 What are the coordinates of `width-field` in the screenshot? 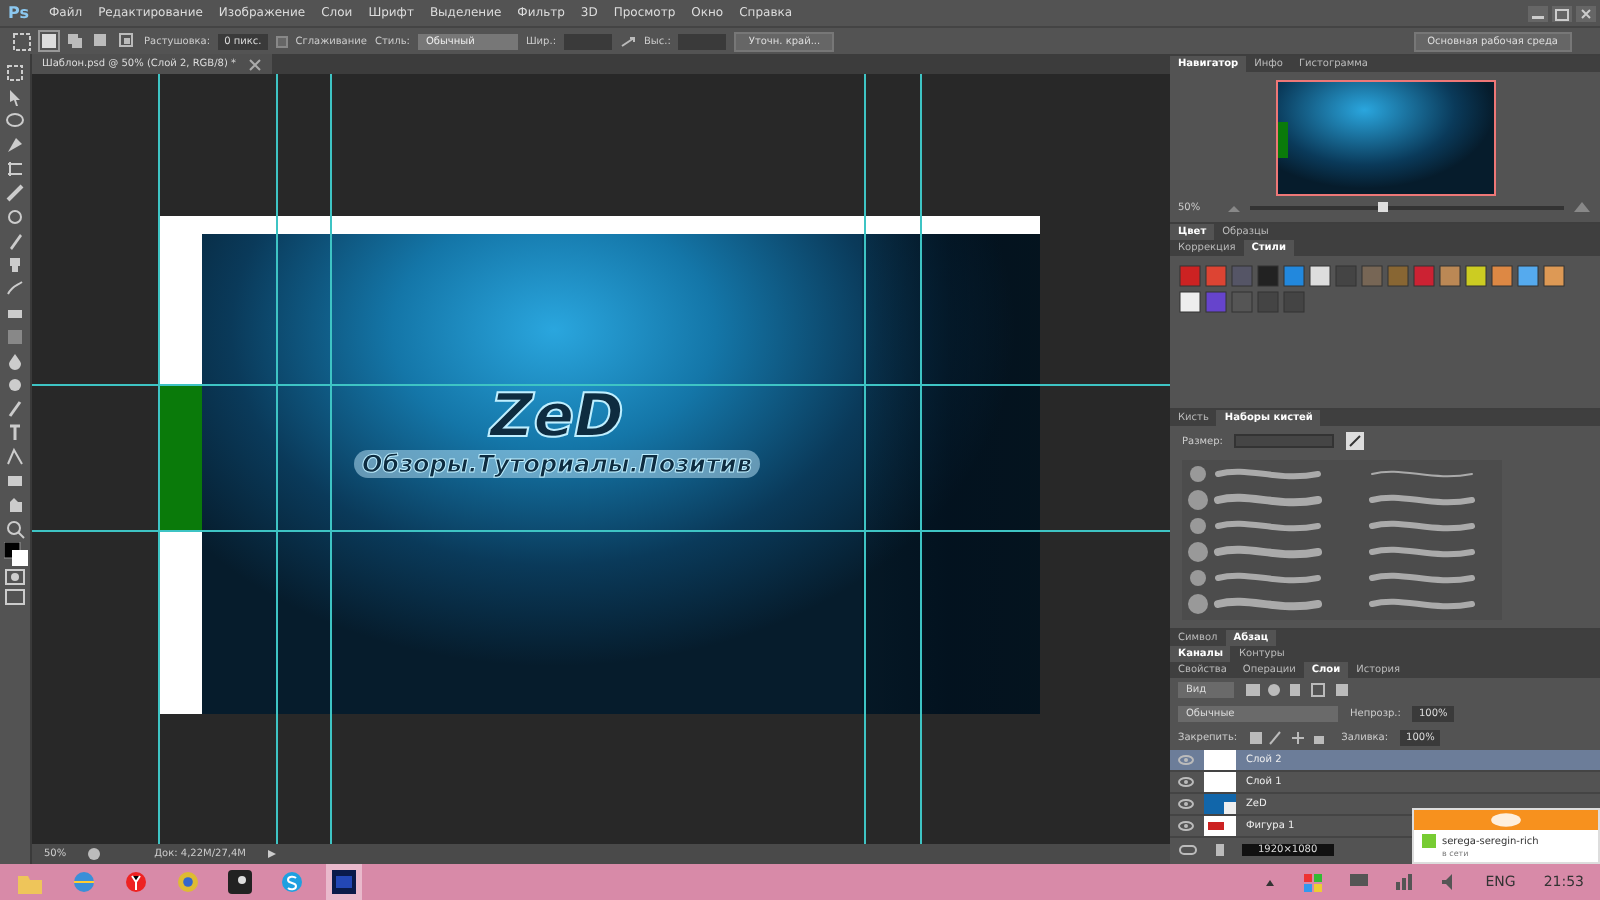 It's located at (588, 41).